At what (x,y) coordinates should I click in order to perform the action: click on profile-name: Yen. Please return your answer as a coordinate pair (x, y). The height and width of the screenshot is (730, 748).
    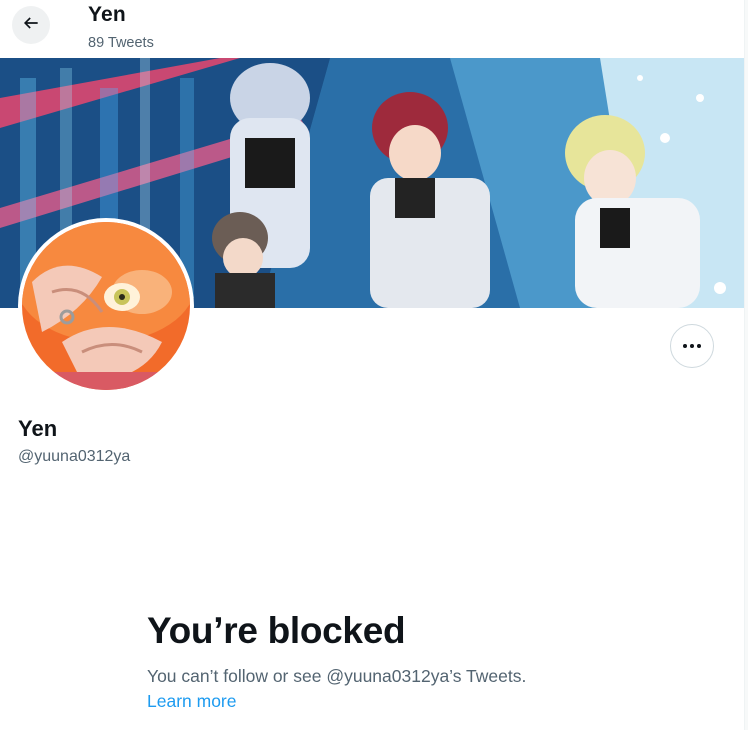
    Looking at the image, I should click on (38, 428).